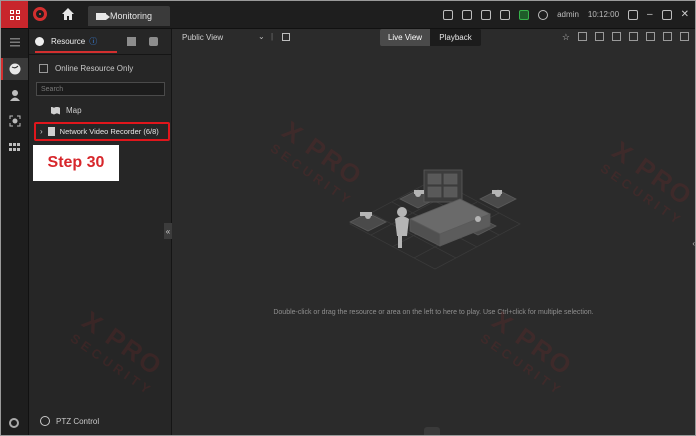  Describe the element at coordinates (15, 232) in the screenshot. I see `left-nav` at that location.